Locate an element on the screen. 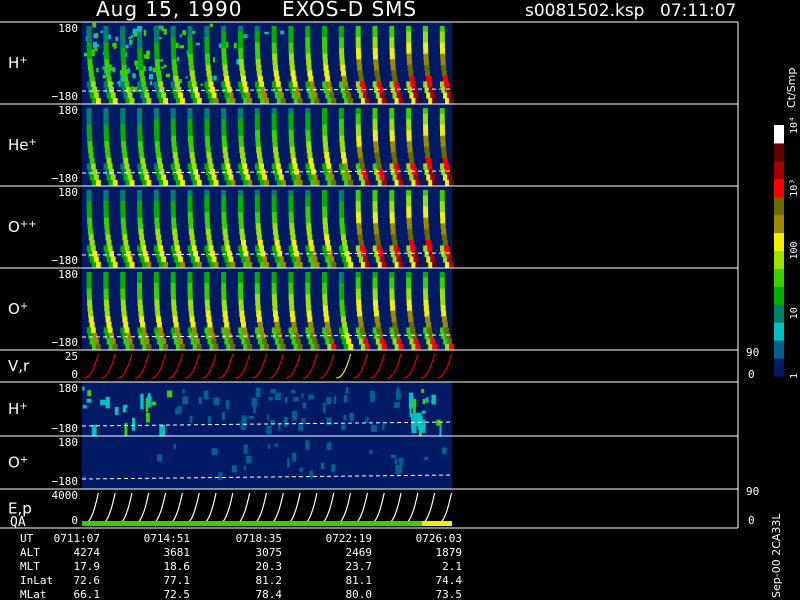  colorbar-swatch is located at coordinates (779, 349).